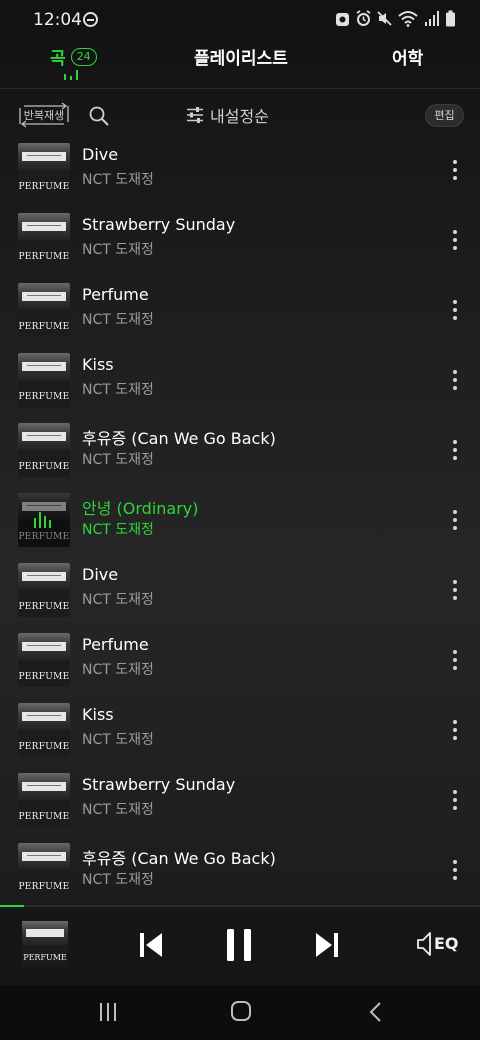 The image size is (480, 1040). Describe the element at coordinates (446, 943) in the screenshot. I see `eq-label: EQ` at that location.